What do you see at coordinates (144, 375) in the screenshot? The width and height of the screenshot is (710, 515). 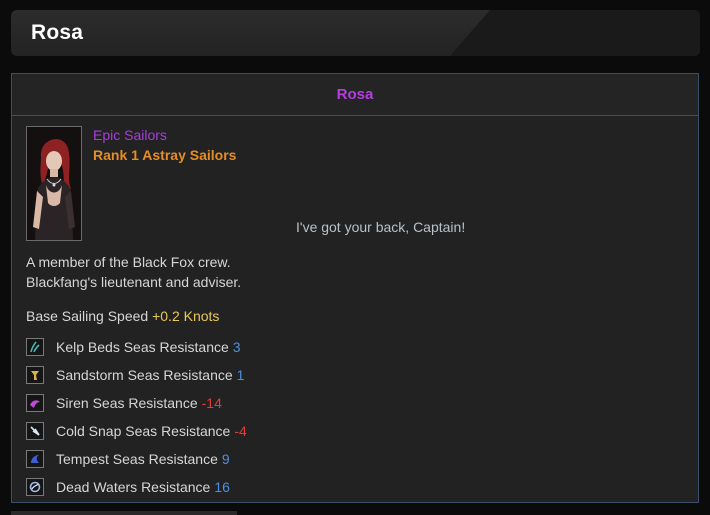 I see `resistance-label: Sandstorm Seas Resistance` at bounding box center [144, 375].